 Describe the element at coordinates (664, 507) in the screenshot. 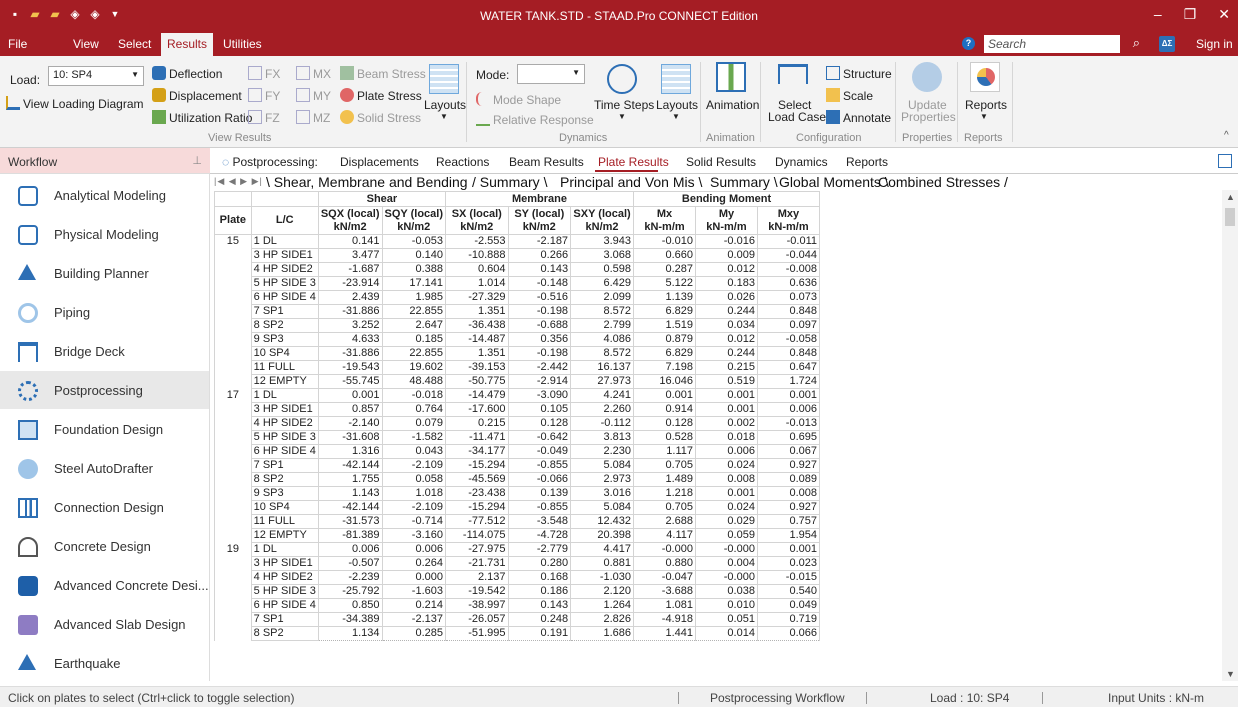

I see `cell-value: 0.705` at that location.